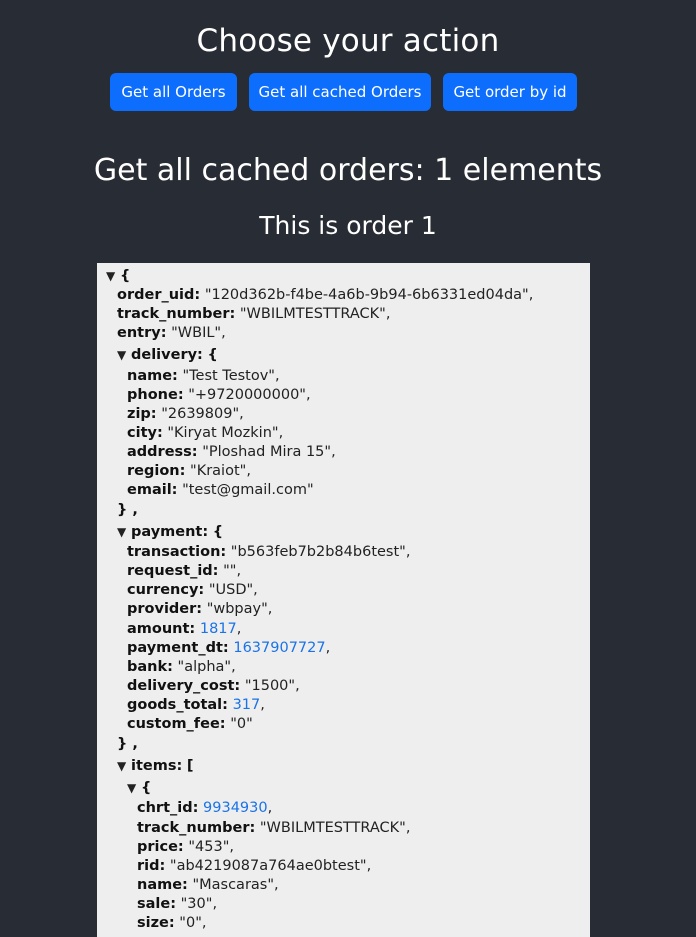  Describe the element at coordinates (348, 170) in the screenshot. I see `result-heading: Get all cached orders: 1 elements` at that location.